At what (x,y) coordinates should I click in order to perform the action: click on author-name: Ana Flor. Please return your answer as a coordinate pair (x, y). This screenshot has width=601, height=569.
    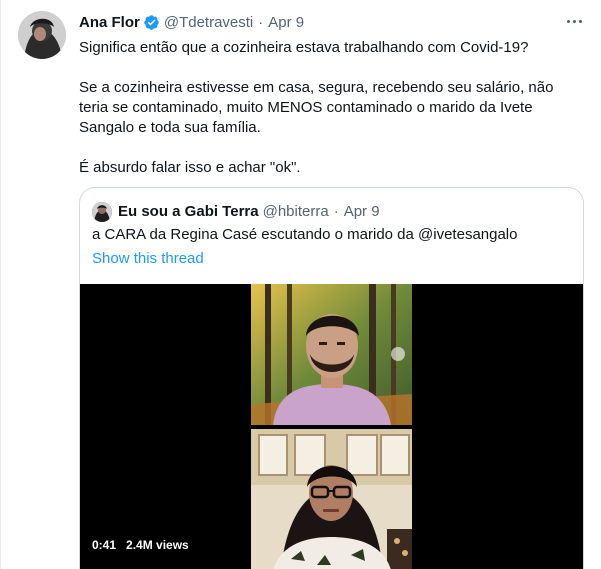
    Looking at the image, I should click on (109, 22).